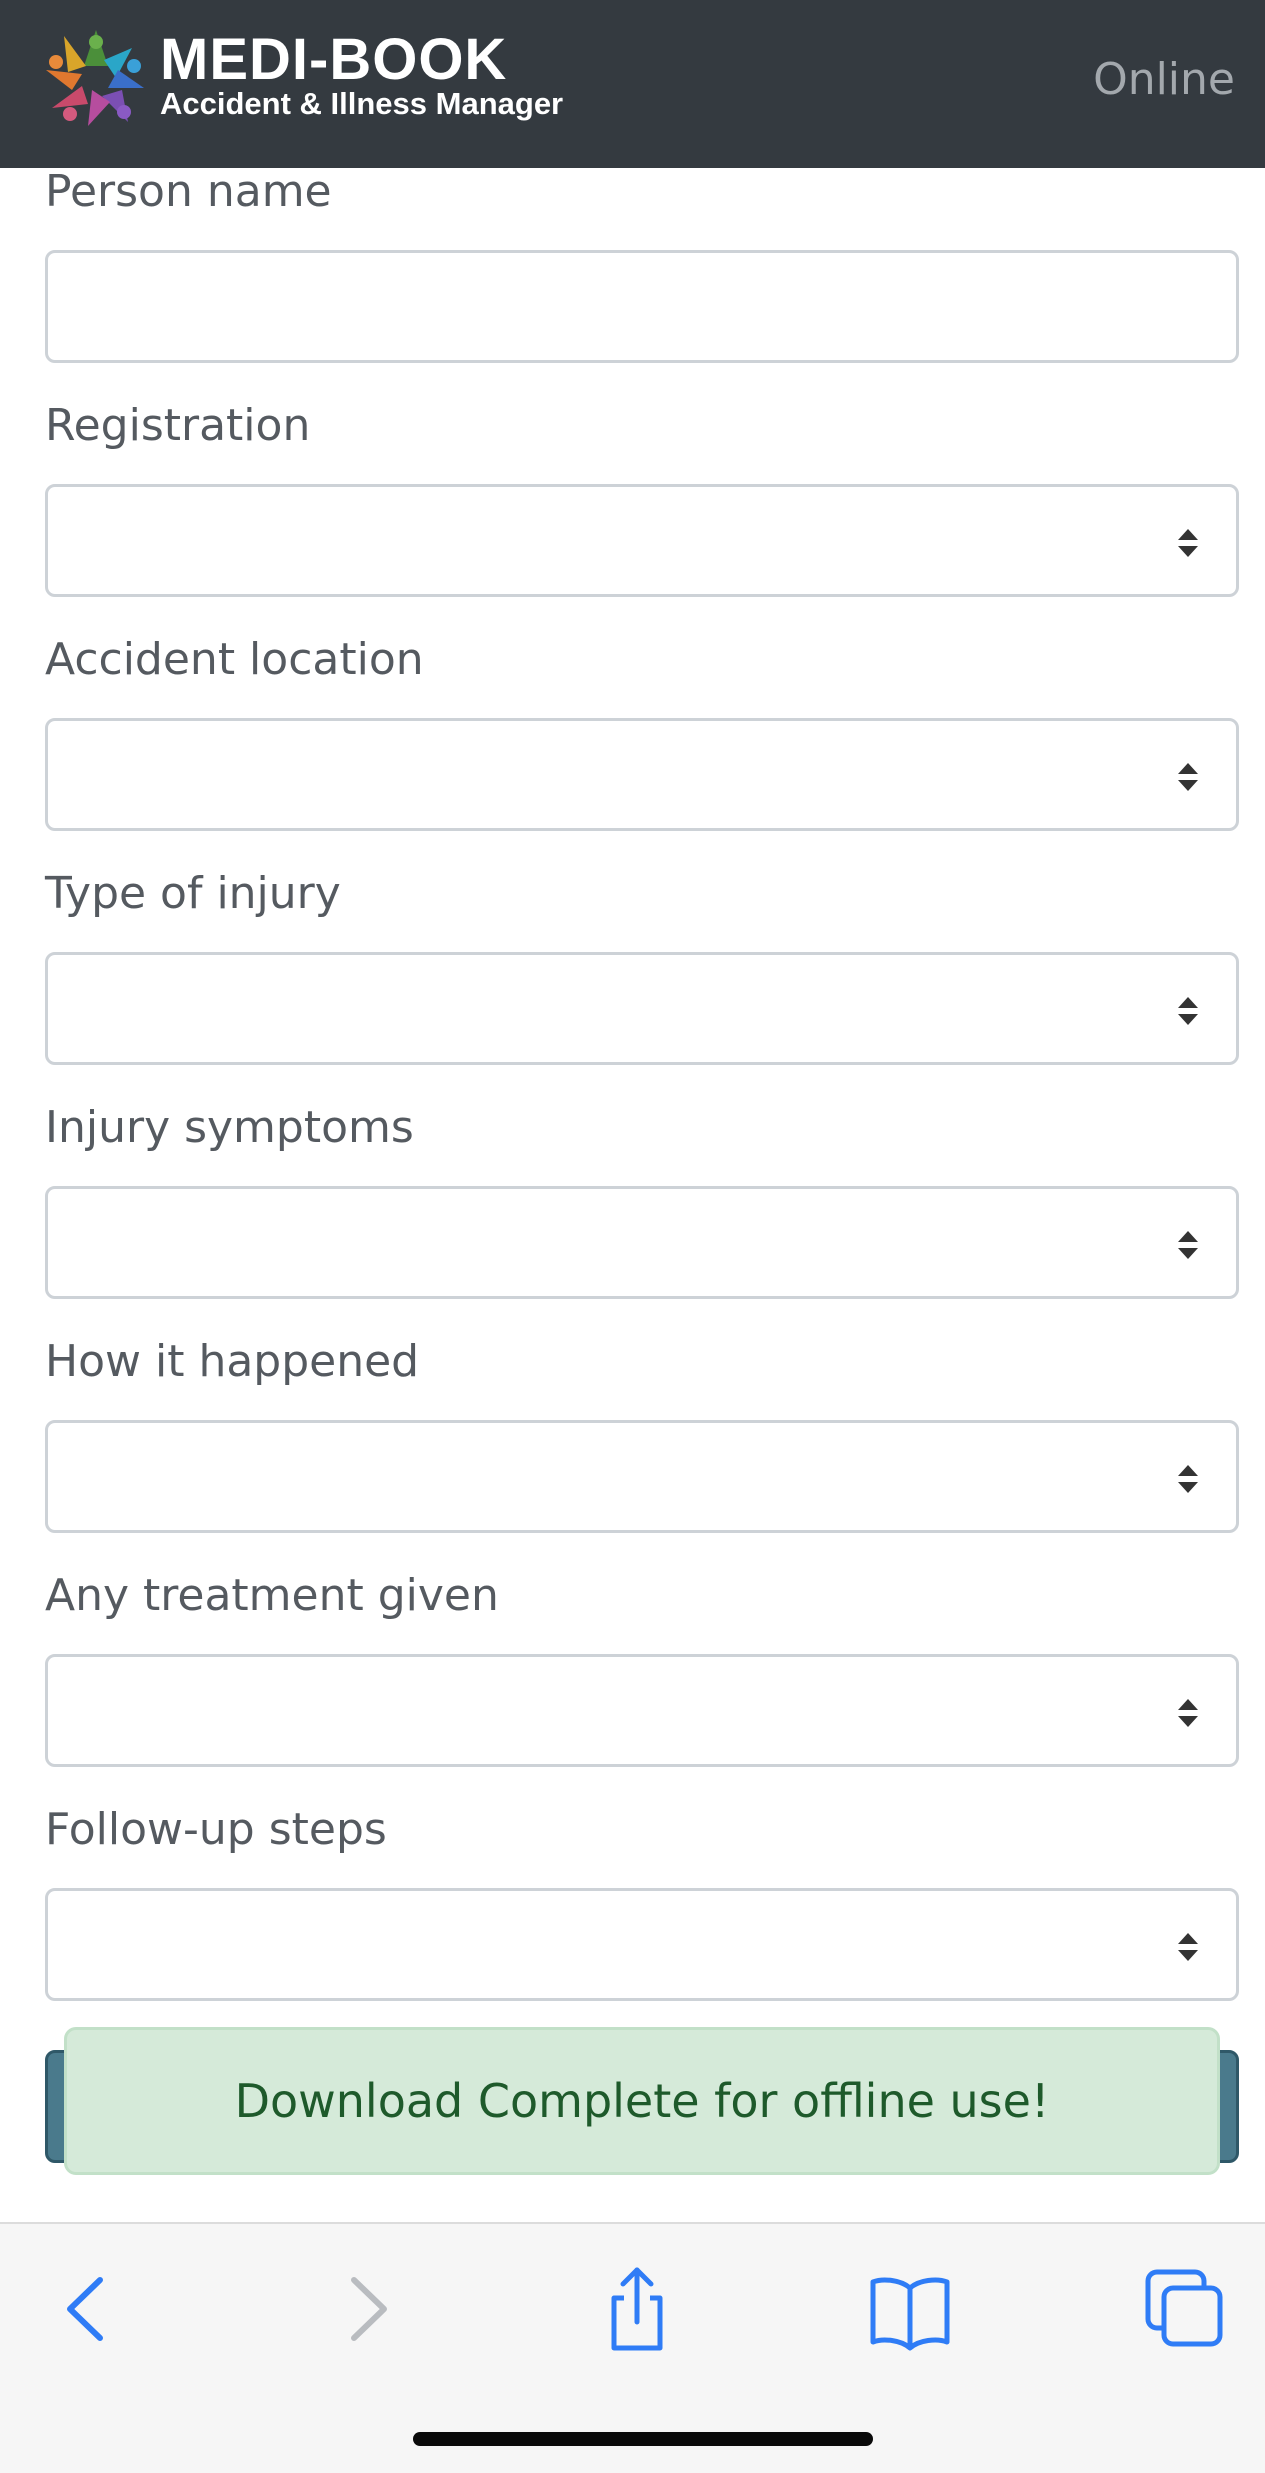  What do you see at coordinates (234, 659) in the screenshot?
I see `accident-location-label: Accident location` at bounding box center [234, 659].